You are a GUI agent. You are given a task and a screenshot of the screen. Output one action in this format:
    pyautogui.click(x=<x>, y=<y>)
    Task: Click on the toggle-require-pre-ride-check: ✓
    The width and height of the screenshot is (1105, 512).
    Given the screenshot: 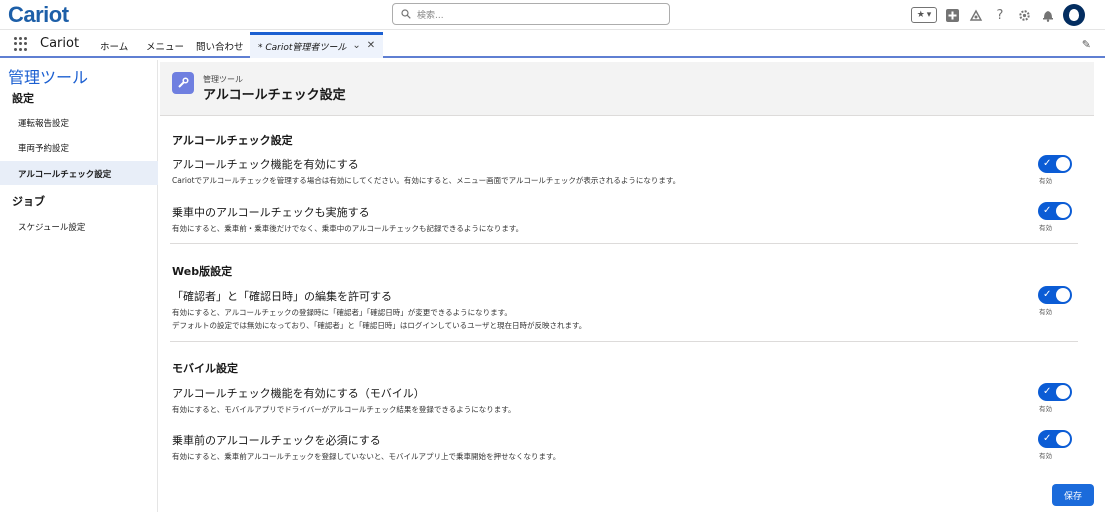 What is the action you would take?
    pyautogui.click(x=1055, y=439)
    